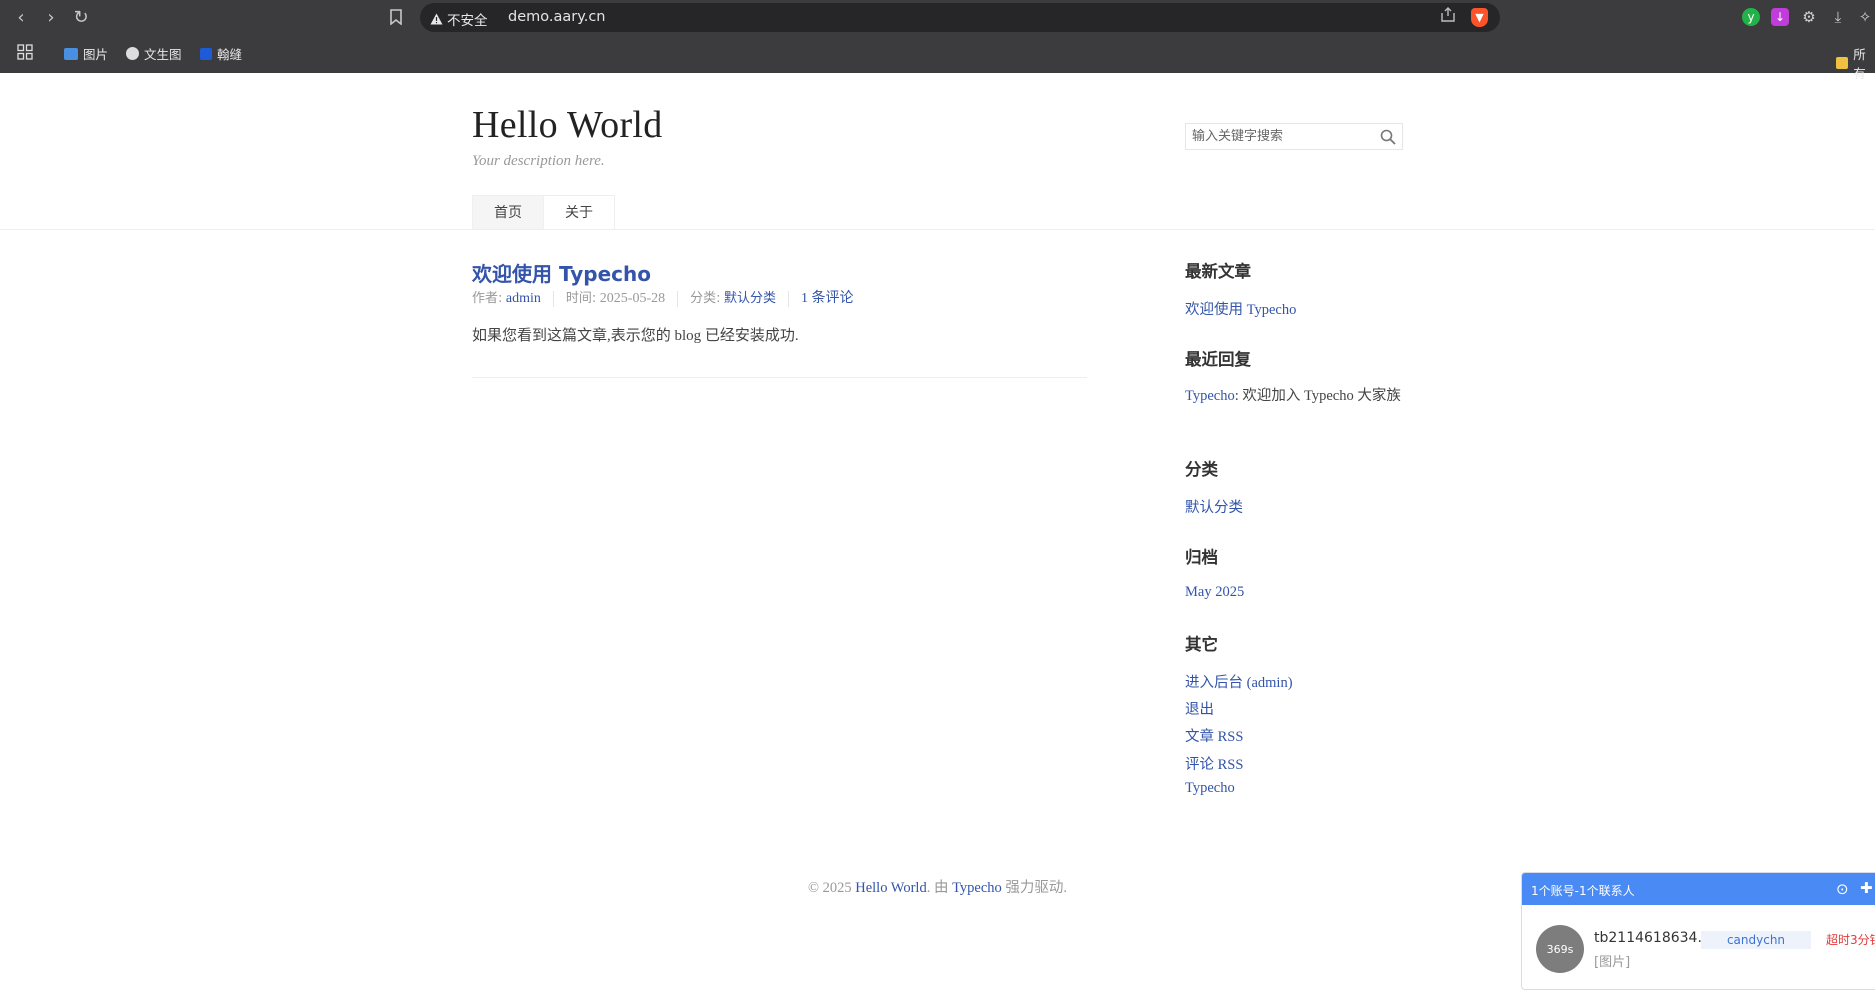 Image resolution: width=1875 pixels, height=990 pixels. Describe the element at coordinates (1780, 17) in the screenshot. I see `extension-download-icon: ↓` at that location.